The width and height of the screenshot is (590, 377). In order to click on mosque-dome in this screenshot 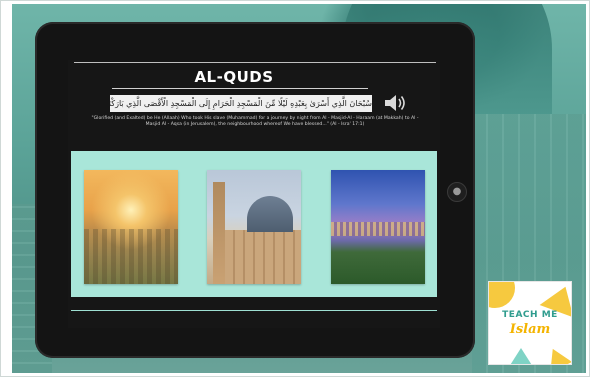, I will do `click(270, 214)`.